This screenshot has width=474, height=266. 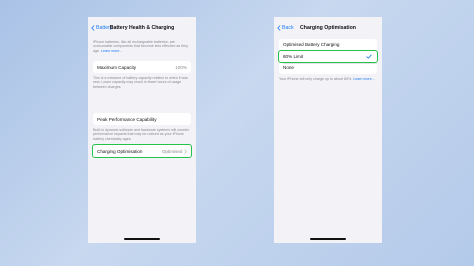 I want to click on option-label: None, so click(x=288, y=67).